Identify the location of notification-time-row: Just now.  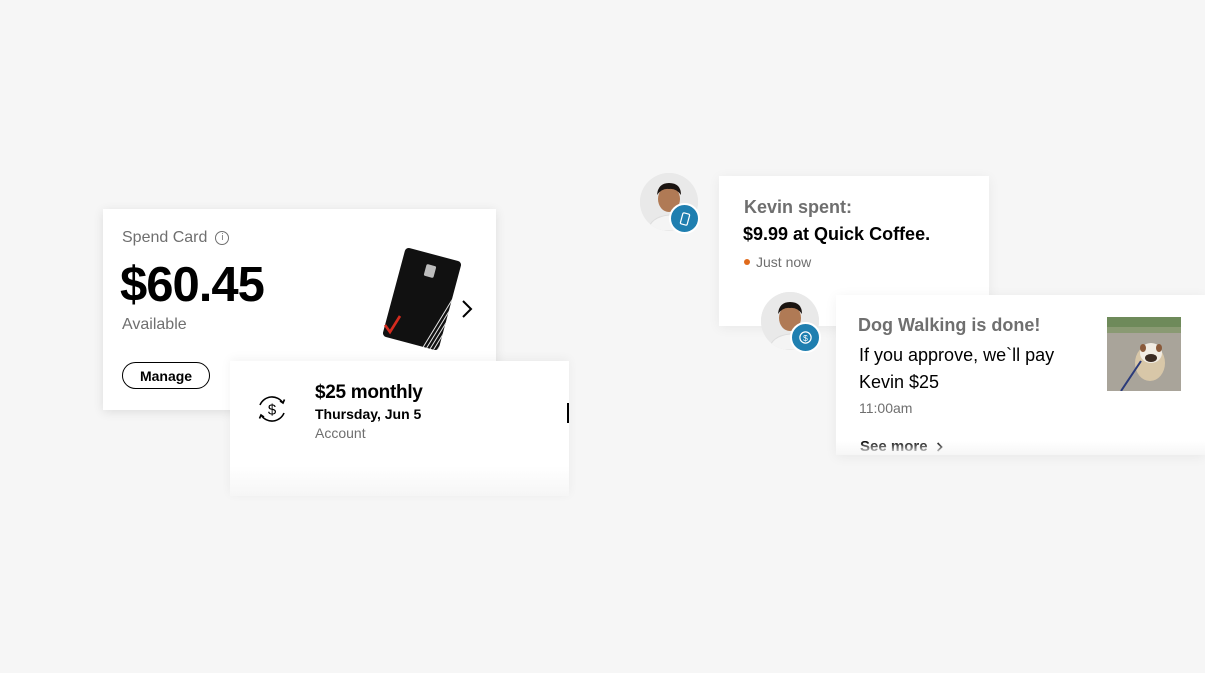
(777, 262).